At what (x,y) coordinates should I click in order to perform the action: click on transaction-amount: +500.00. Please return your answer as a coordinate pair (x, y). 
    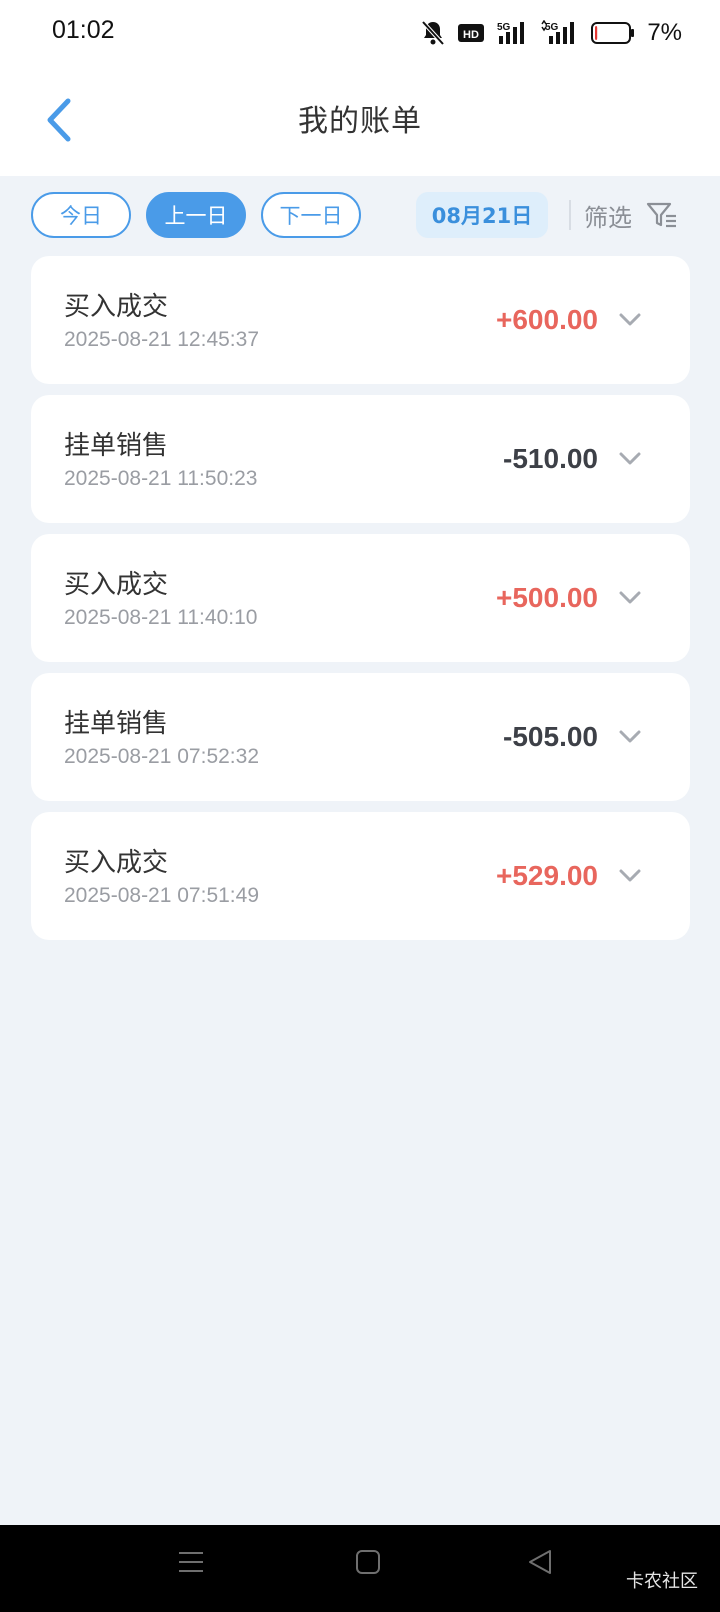
    Looking at the image, I should click on (547, 597).